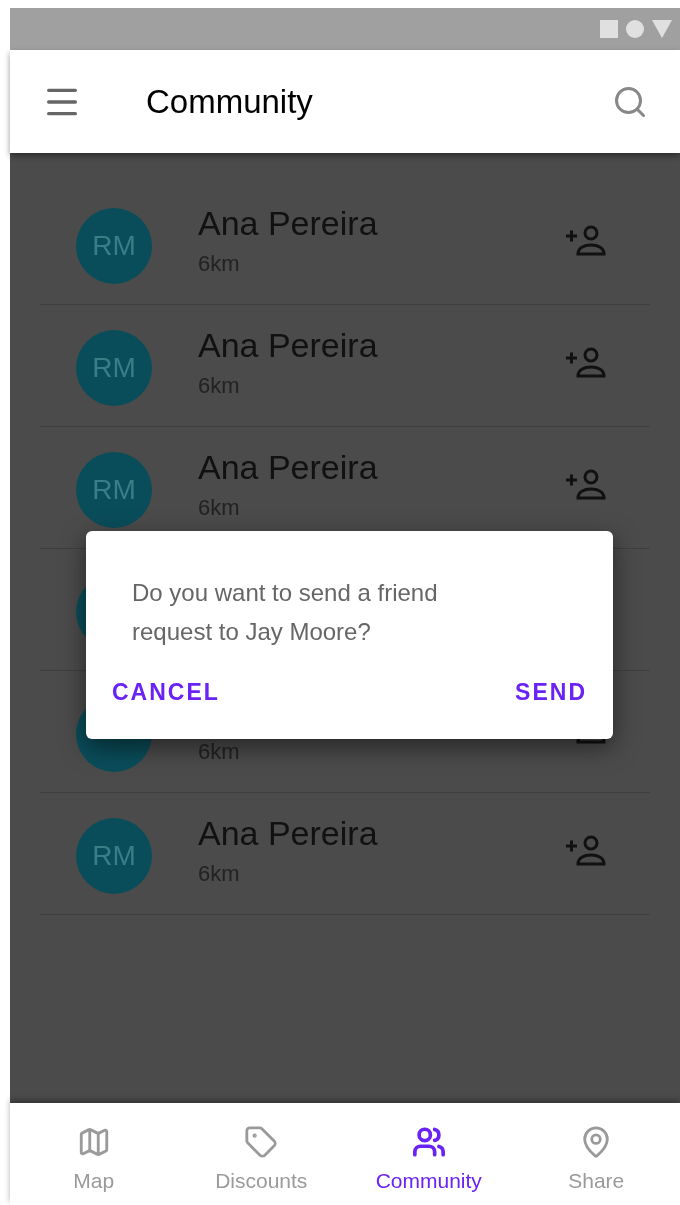 This screenshot has height=1205, width=680. What do you see at coordinates (551, 691) in the screenshot?
I see `send-button: SEND` at bounding box center [551, 691].